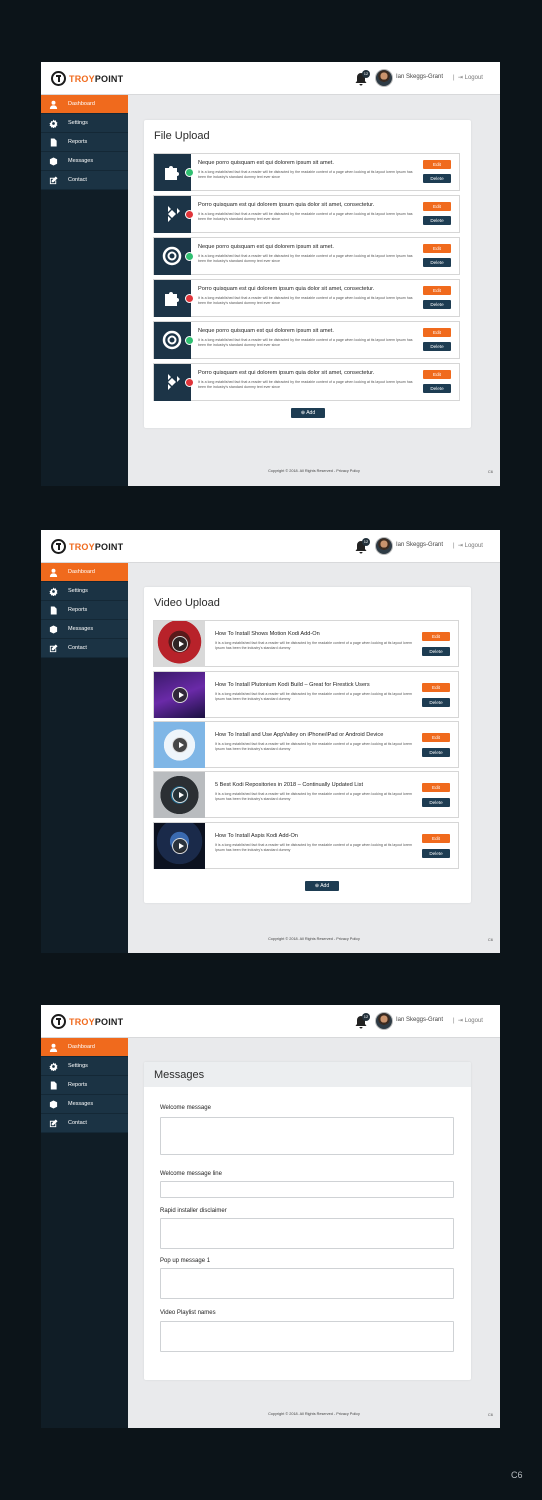 This screenshot has height=1500, width=542. I want to click on card-header: Messages, so click(307, 1074).